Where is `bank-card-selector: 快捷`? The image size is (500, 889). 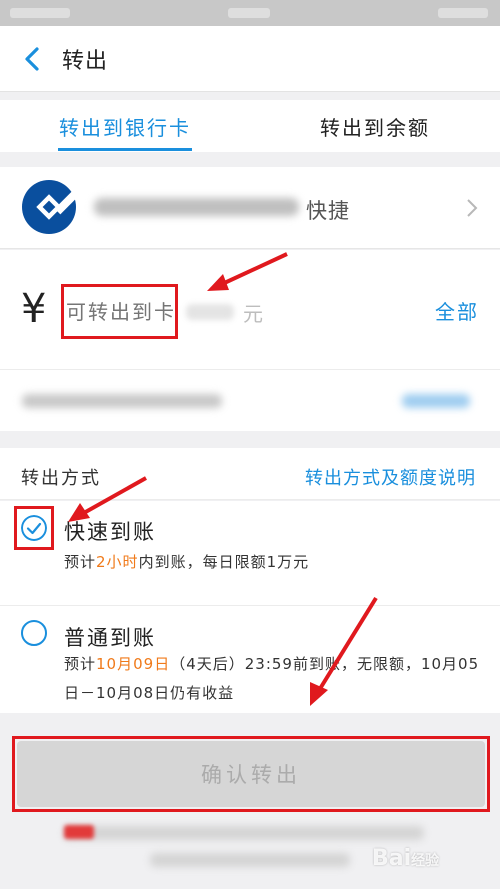 bank-card-selector: 快捷 is located at coordinates (250, 208).